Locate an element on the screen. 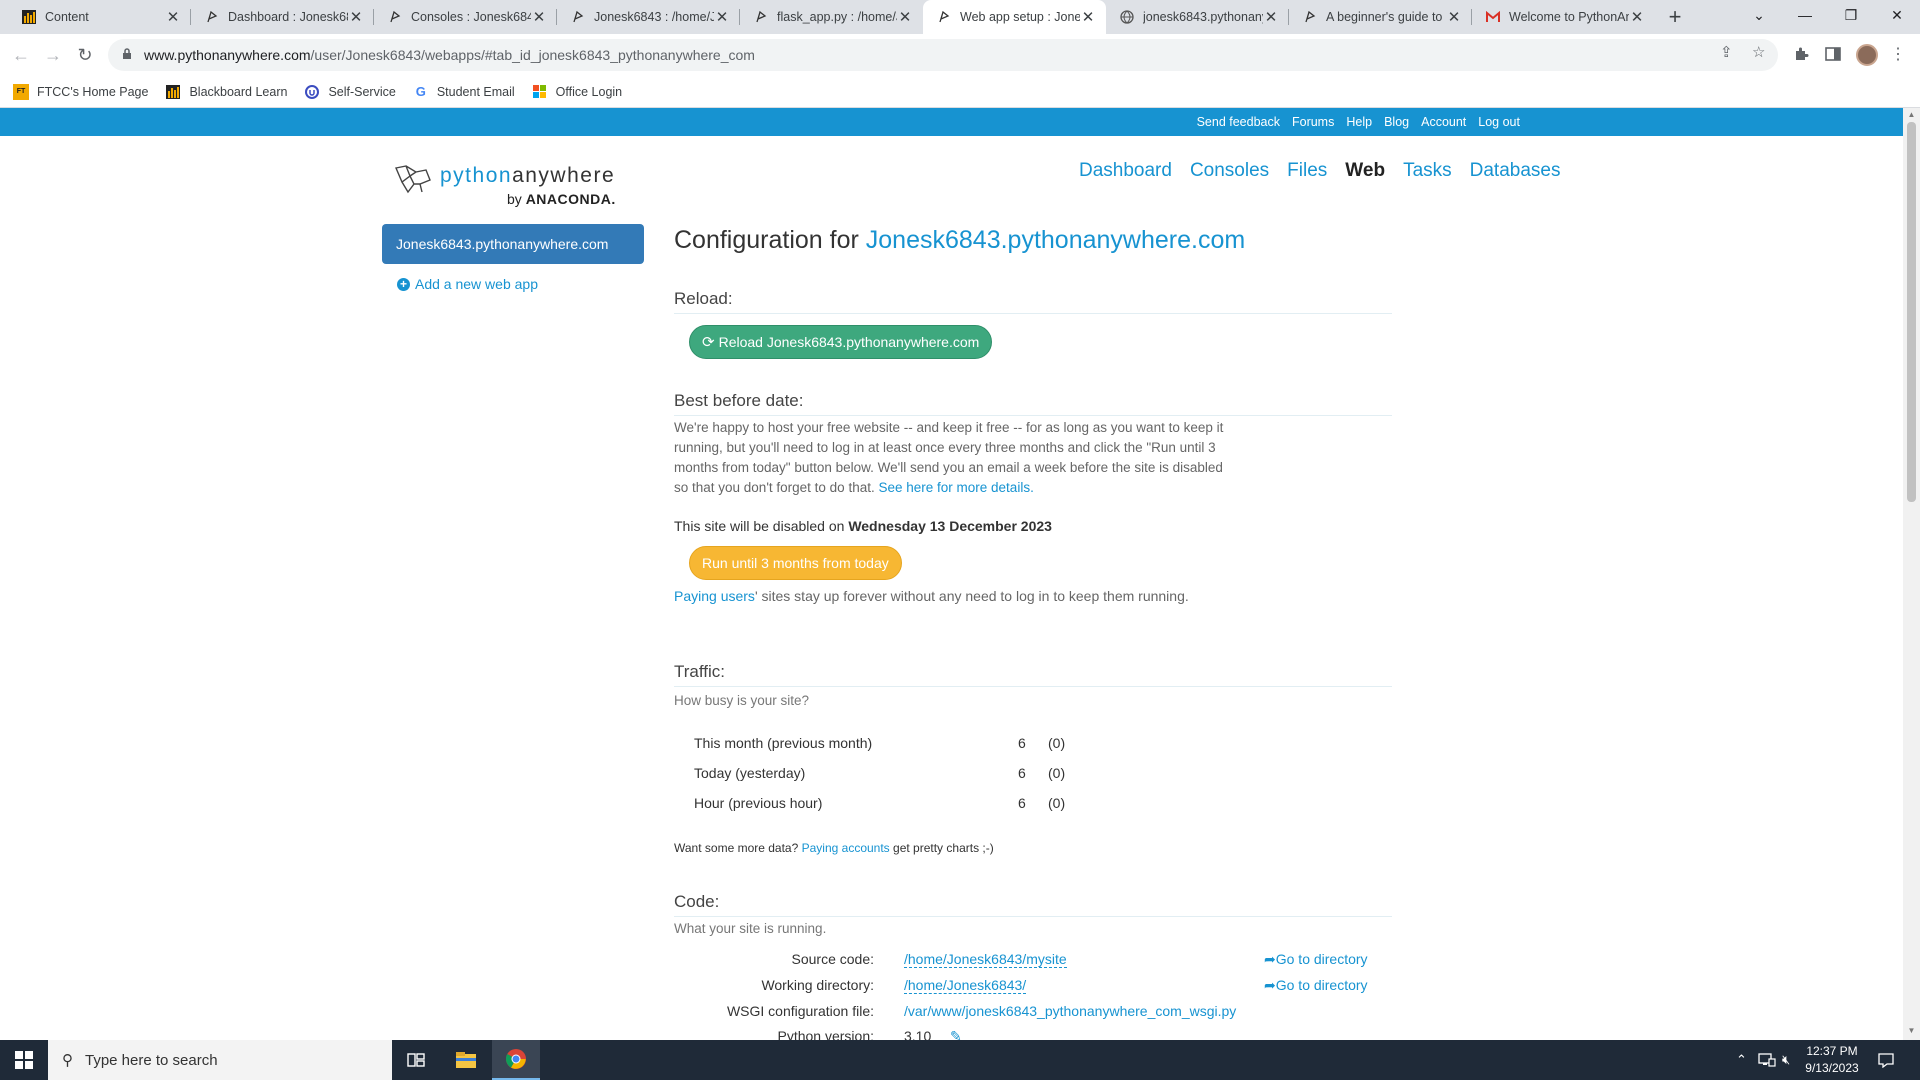 The height and width of the screenshot is (1080, 1920). working-directory-path-link: /home/Jonesk6843/ is located at coordinates (965, 985).